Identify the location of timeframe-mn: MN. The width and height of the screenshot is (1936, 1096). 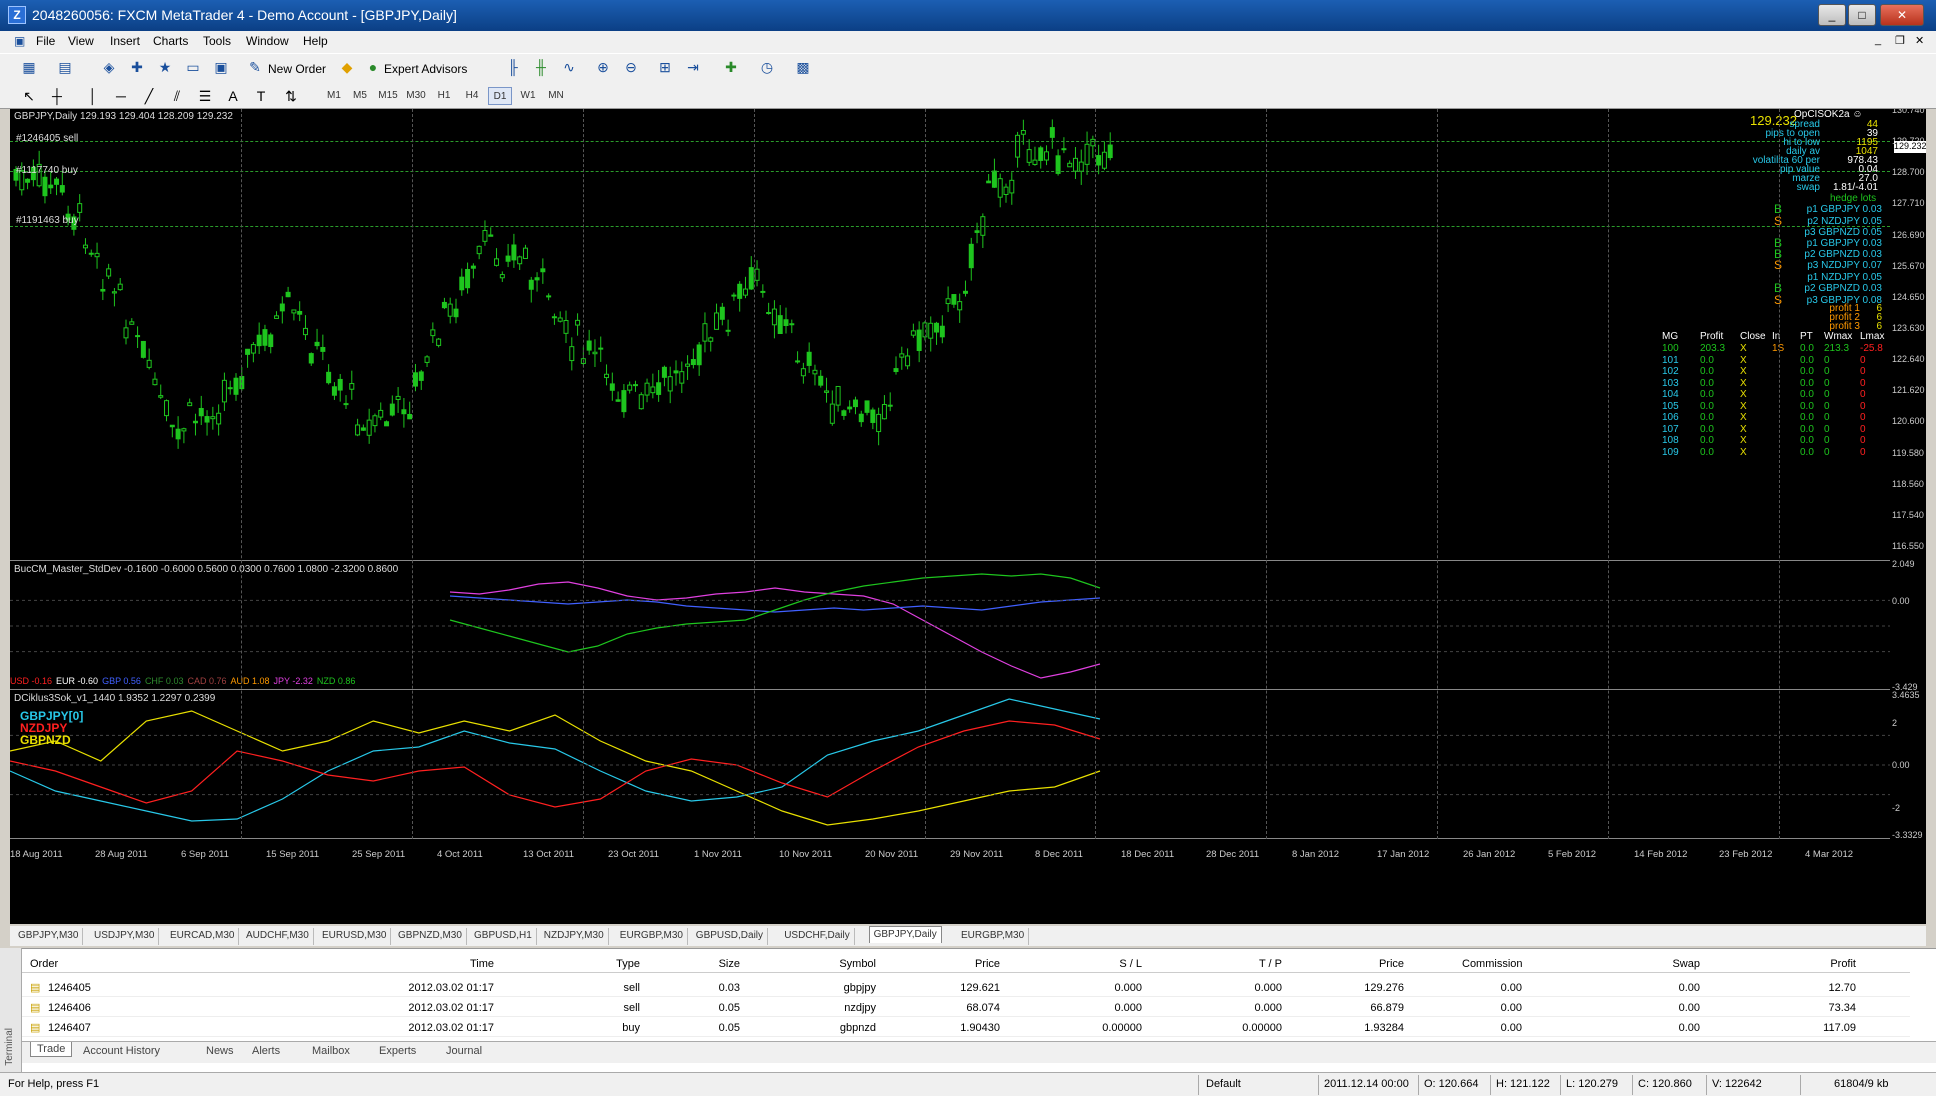
(556, 96).